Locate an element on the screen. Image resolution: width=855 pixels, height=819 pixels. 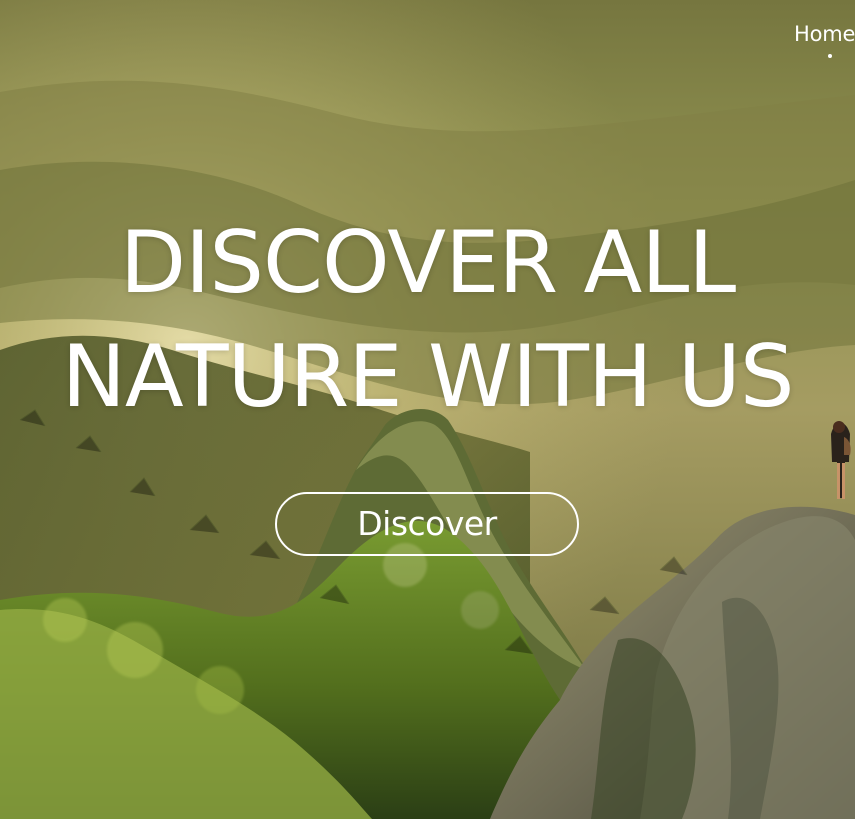
nav-home-link: Home is located at coordinates (824, 34).